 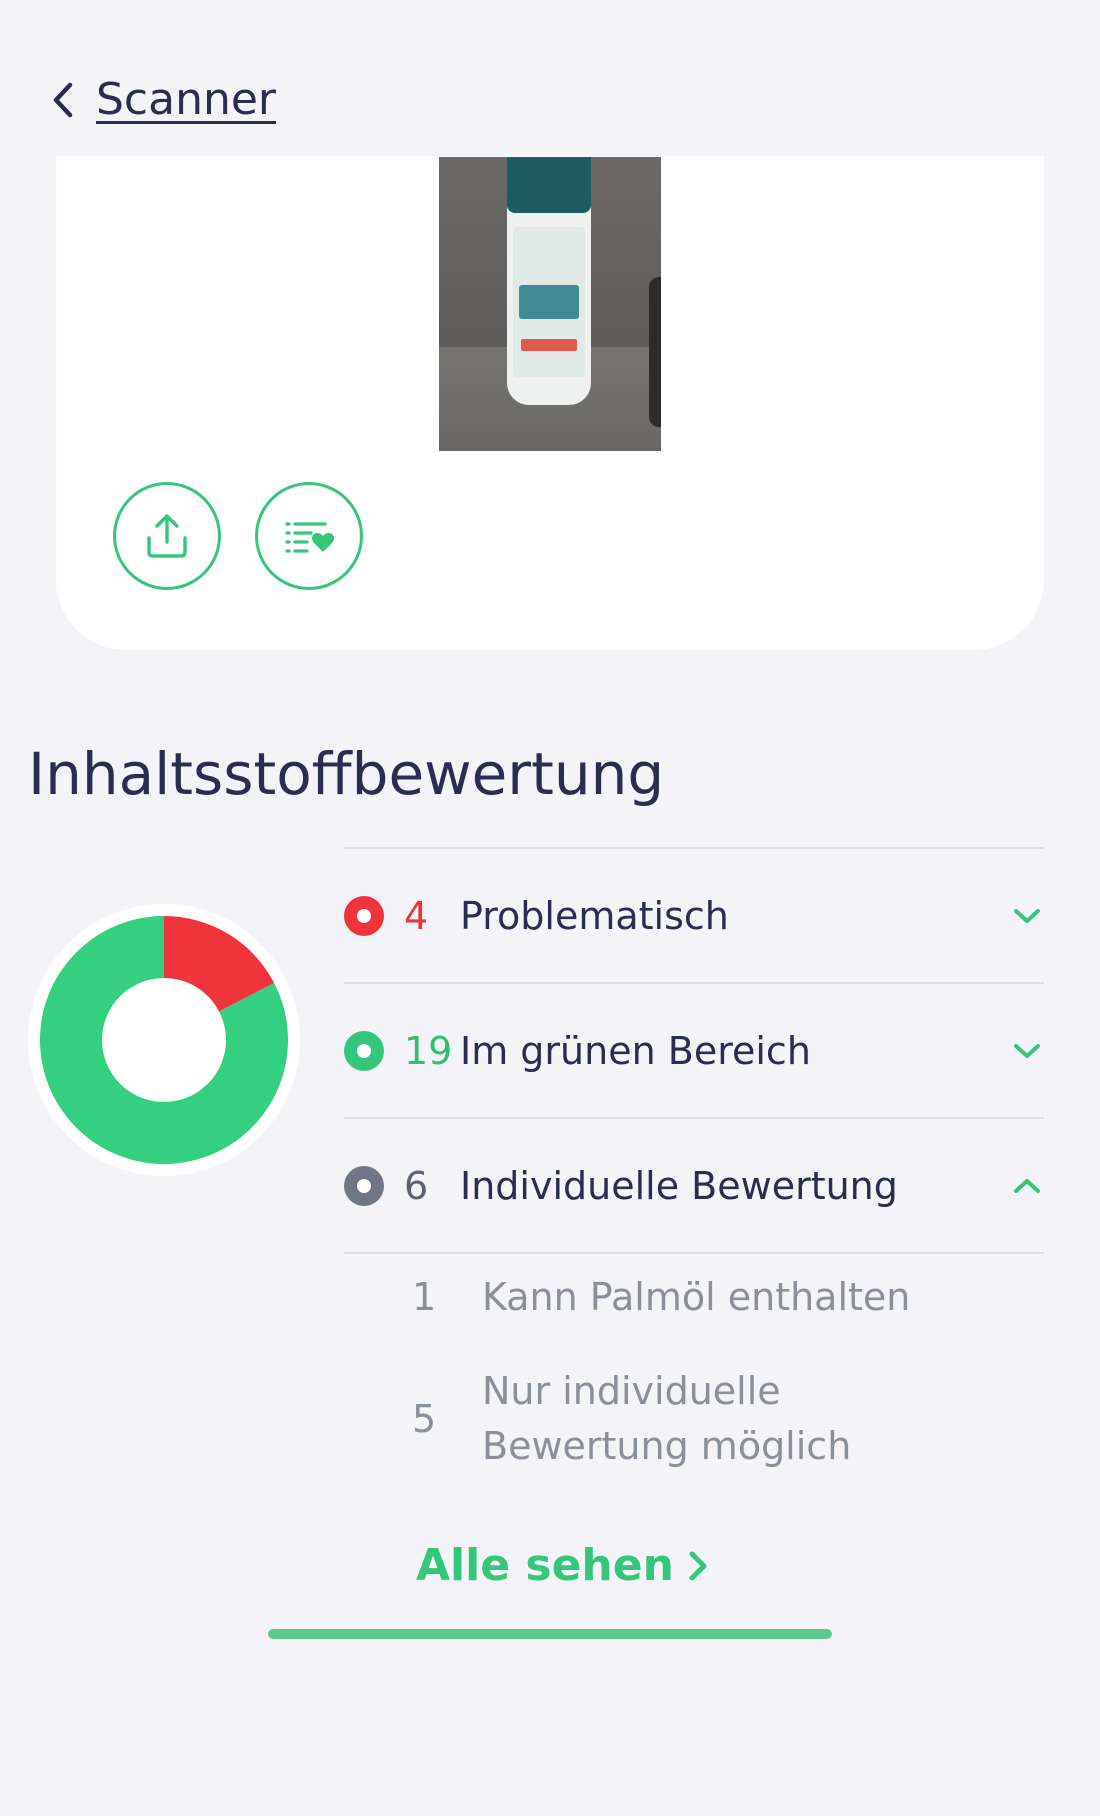 I want to click on sub-item: 5 Nur individuelle Bewertung möglich, so click(x=694, y=1419).